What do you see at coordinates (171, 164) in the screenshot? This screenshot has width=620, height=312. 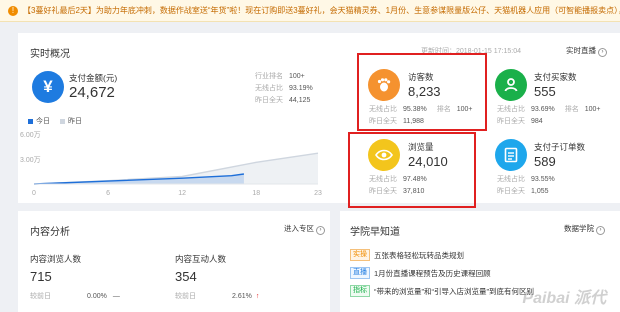 I see `trend-chart: 6.00万 3.00万 0 6 12 18 23` at bounding box center [171, 164].